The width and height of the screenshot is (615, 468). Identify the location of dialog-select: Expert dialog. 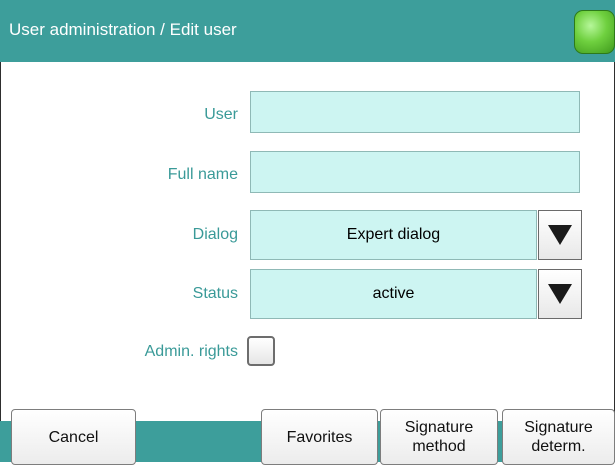
(393, 235).